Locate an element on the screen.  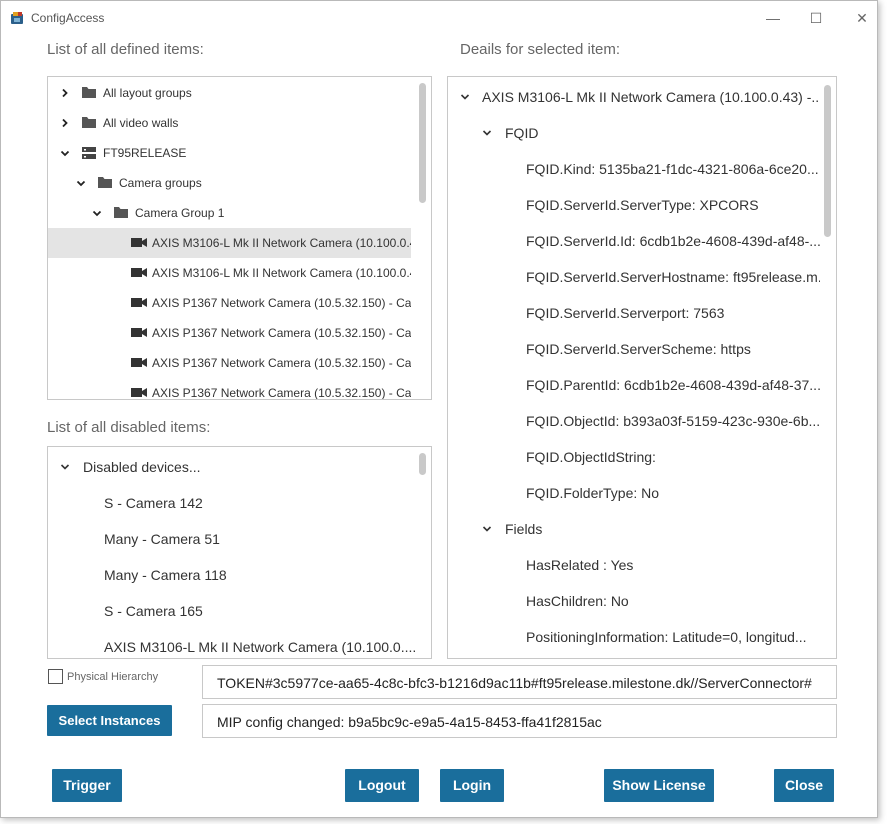
show-license-button: Show License is located at coordinates (659, 785).